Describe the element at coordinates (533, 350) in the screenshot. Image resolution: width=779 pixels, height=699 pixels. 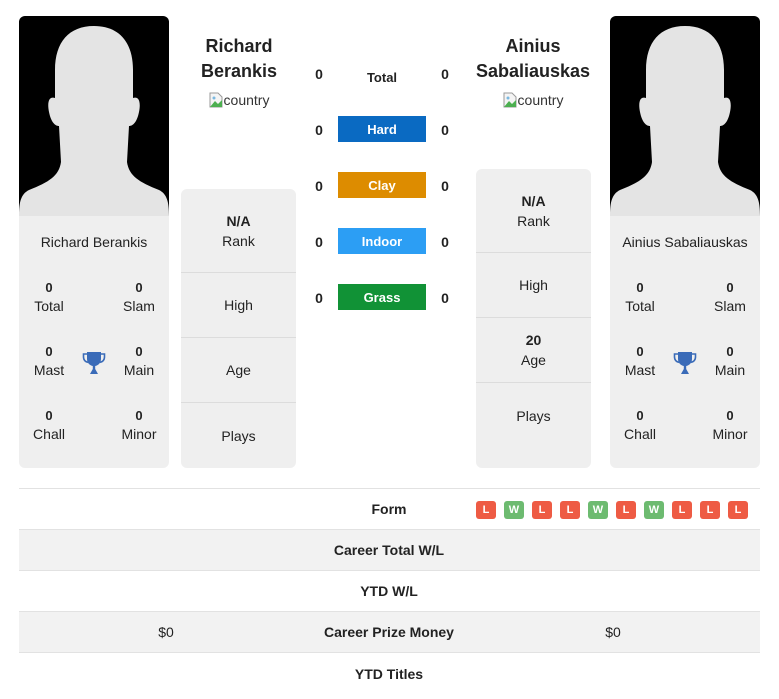
I see `right-age: 20 Age` at that location.